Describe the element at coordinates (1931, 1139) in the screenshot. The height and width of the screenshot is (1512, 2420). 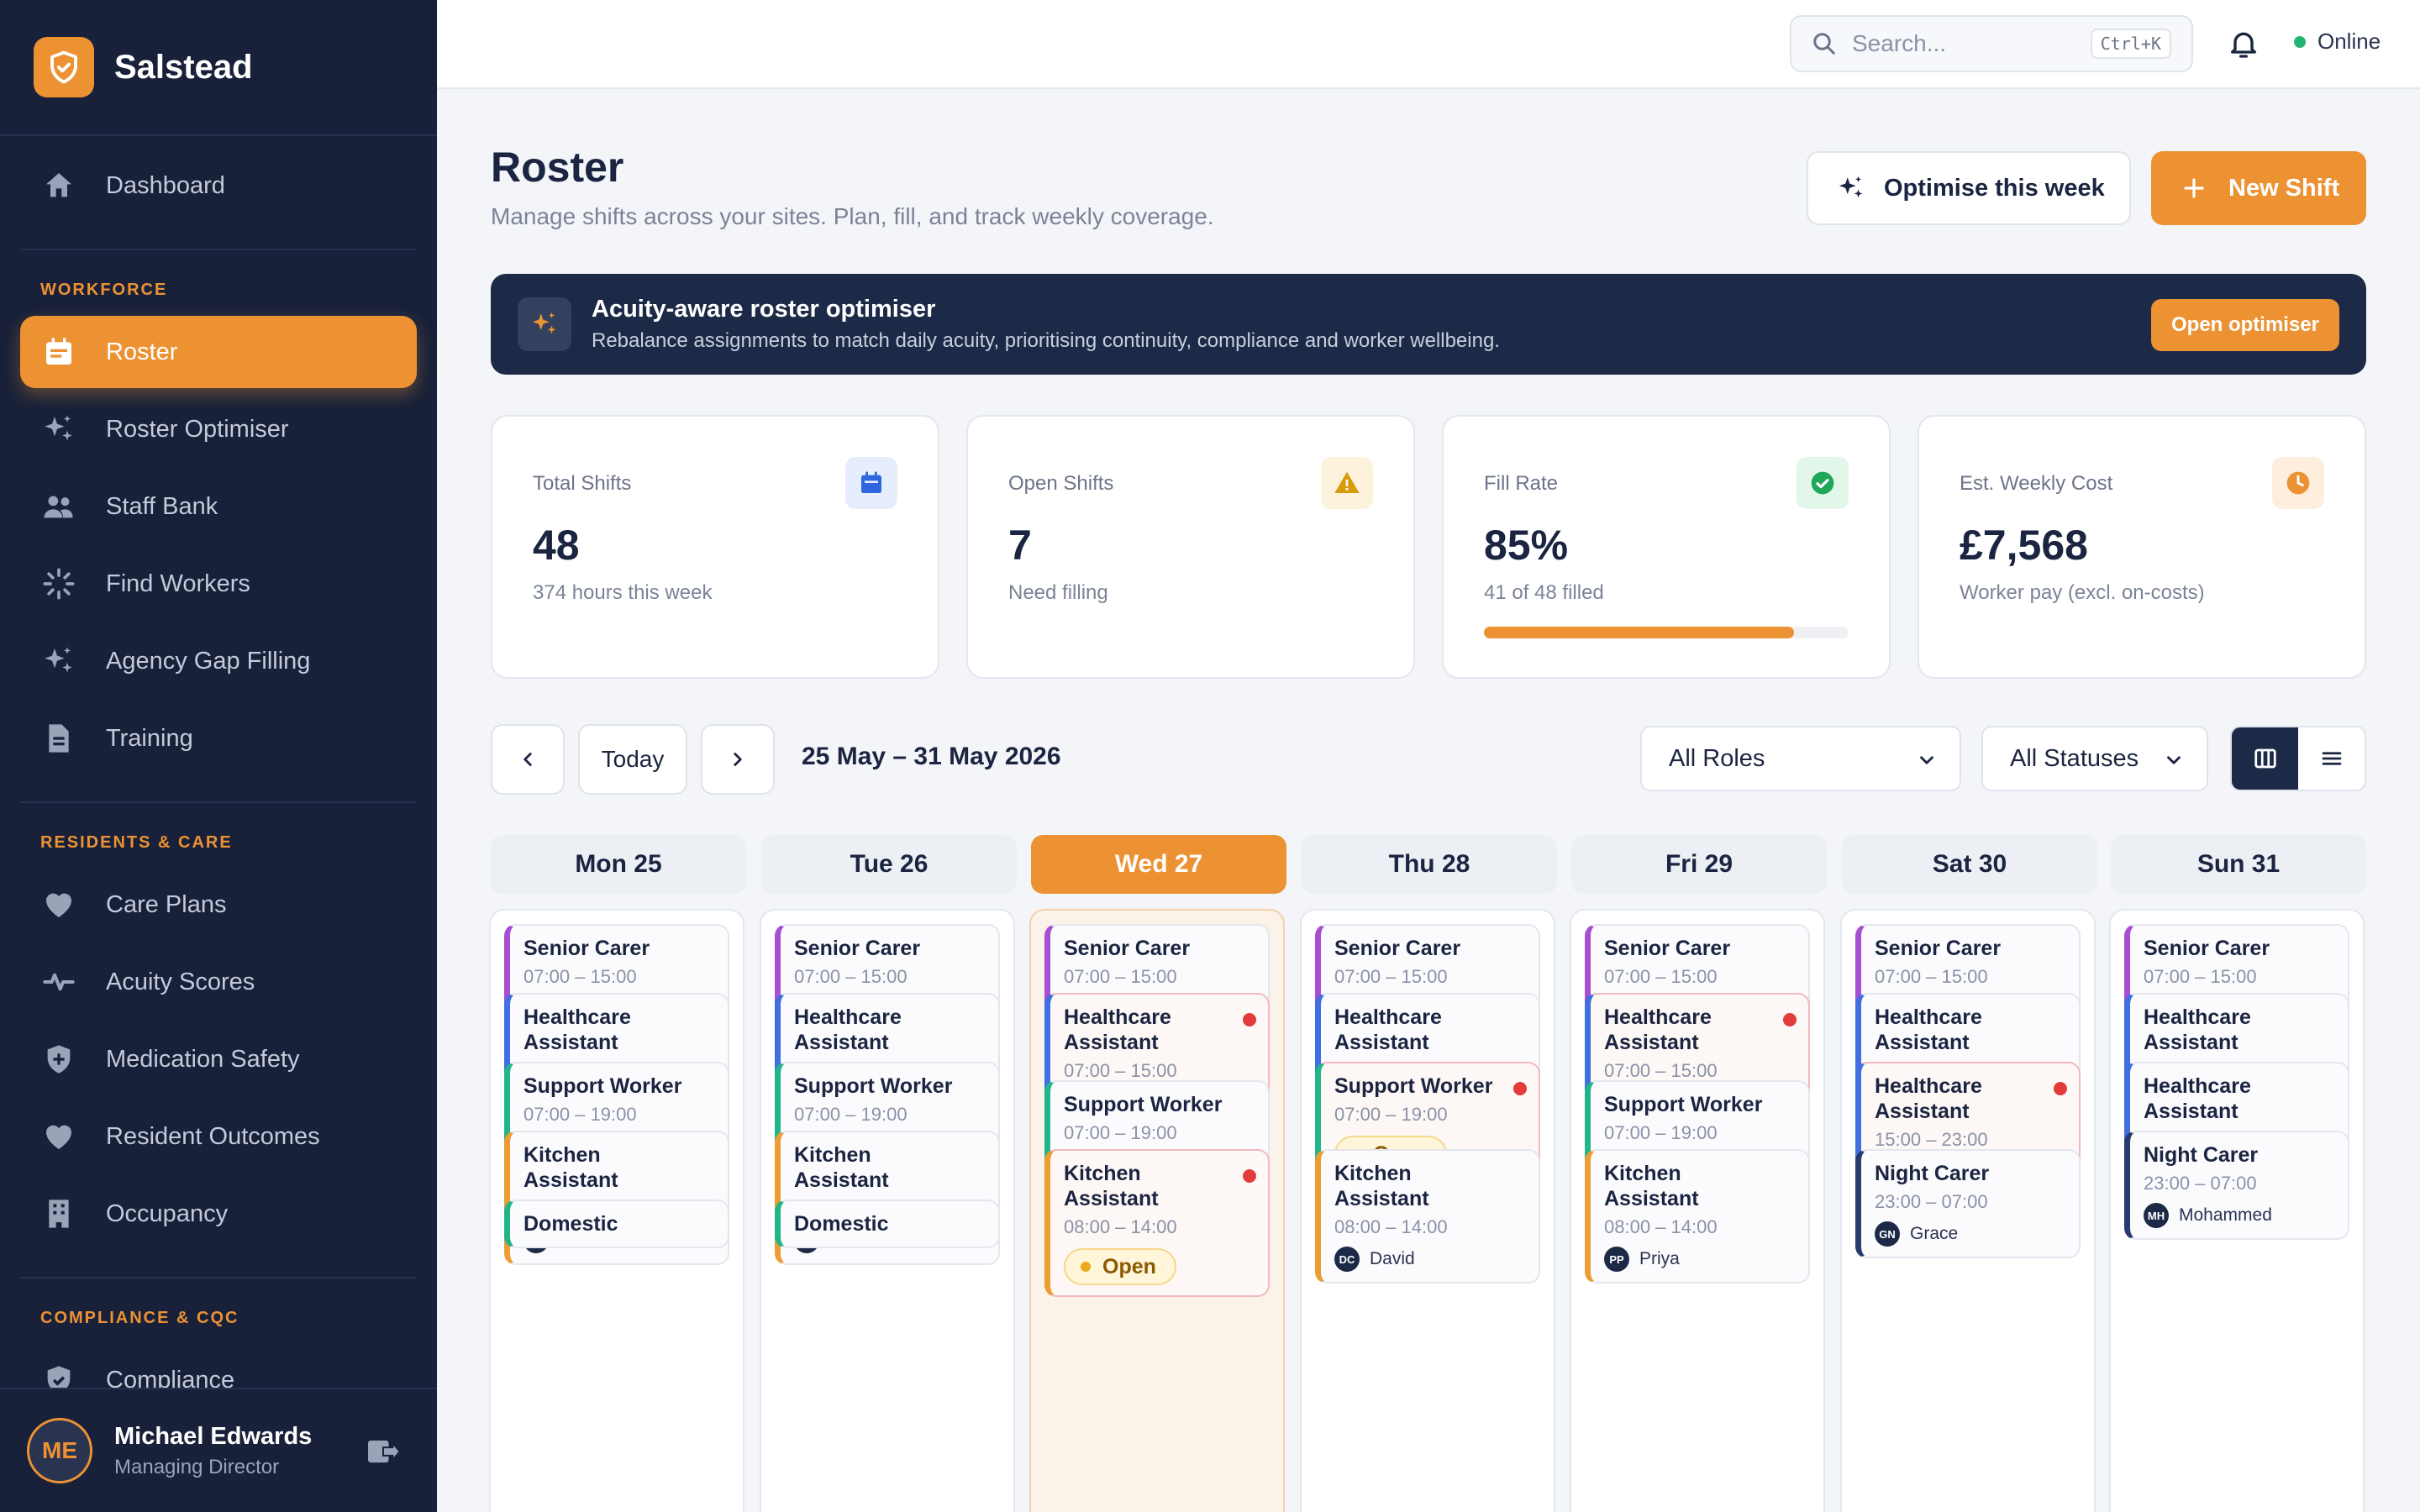
I see `shift-time: 15:00 – 23:00` at that location.